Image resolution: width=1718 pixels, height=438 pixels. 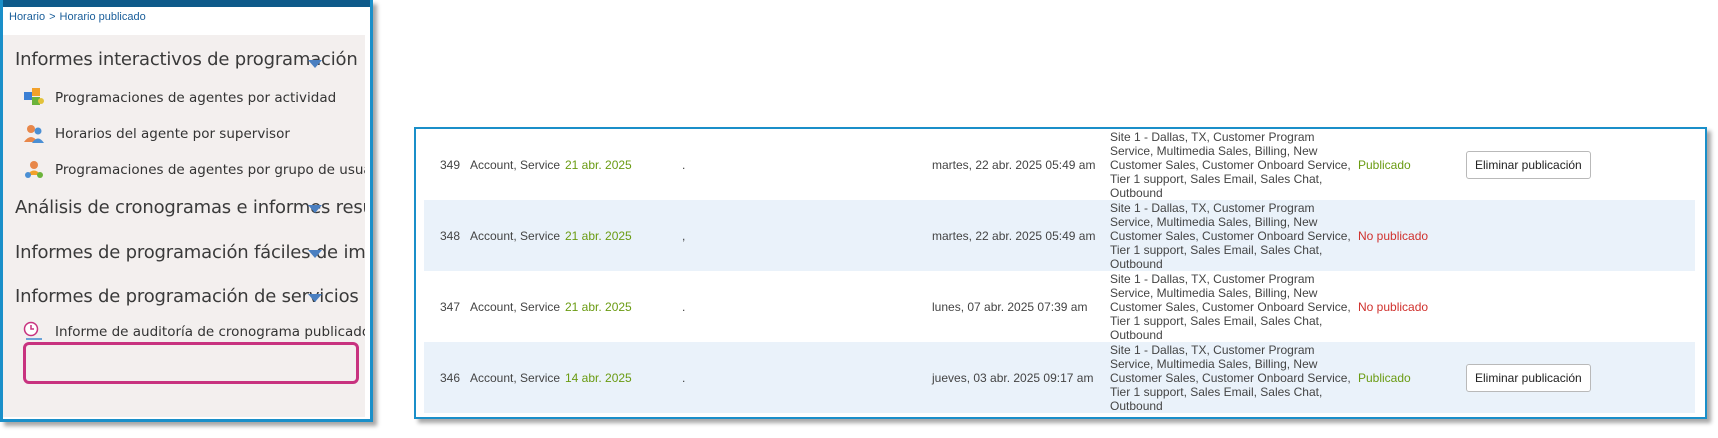 What do you see at coordinates (34, 332) in the screenshot?
I see `clock-icon` at bounding box center [34, 332].